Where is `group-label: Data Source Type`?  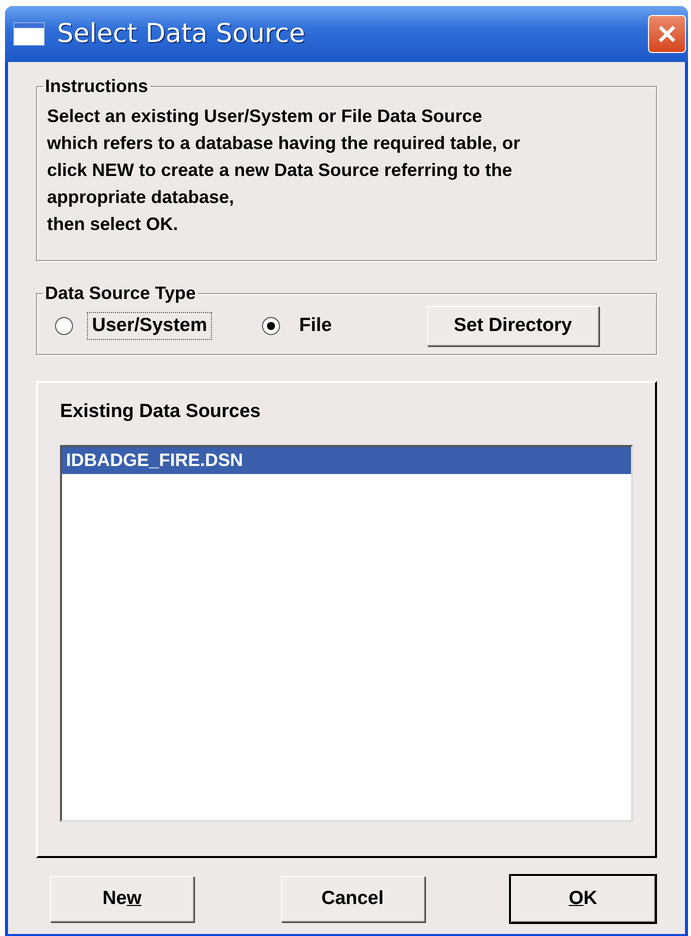
group-label: Data Source Type is located at coordinates (120, 293).